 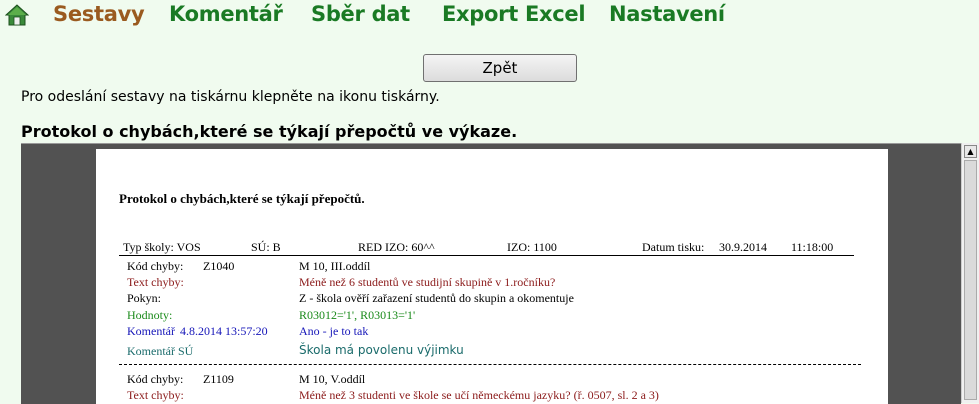 I want to click on error-code: Z1109, so click(x=218, y=379).